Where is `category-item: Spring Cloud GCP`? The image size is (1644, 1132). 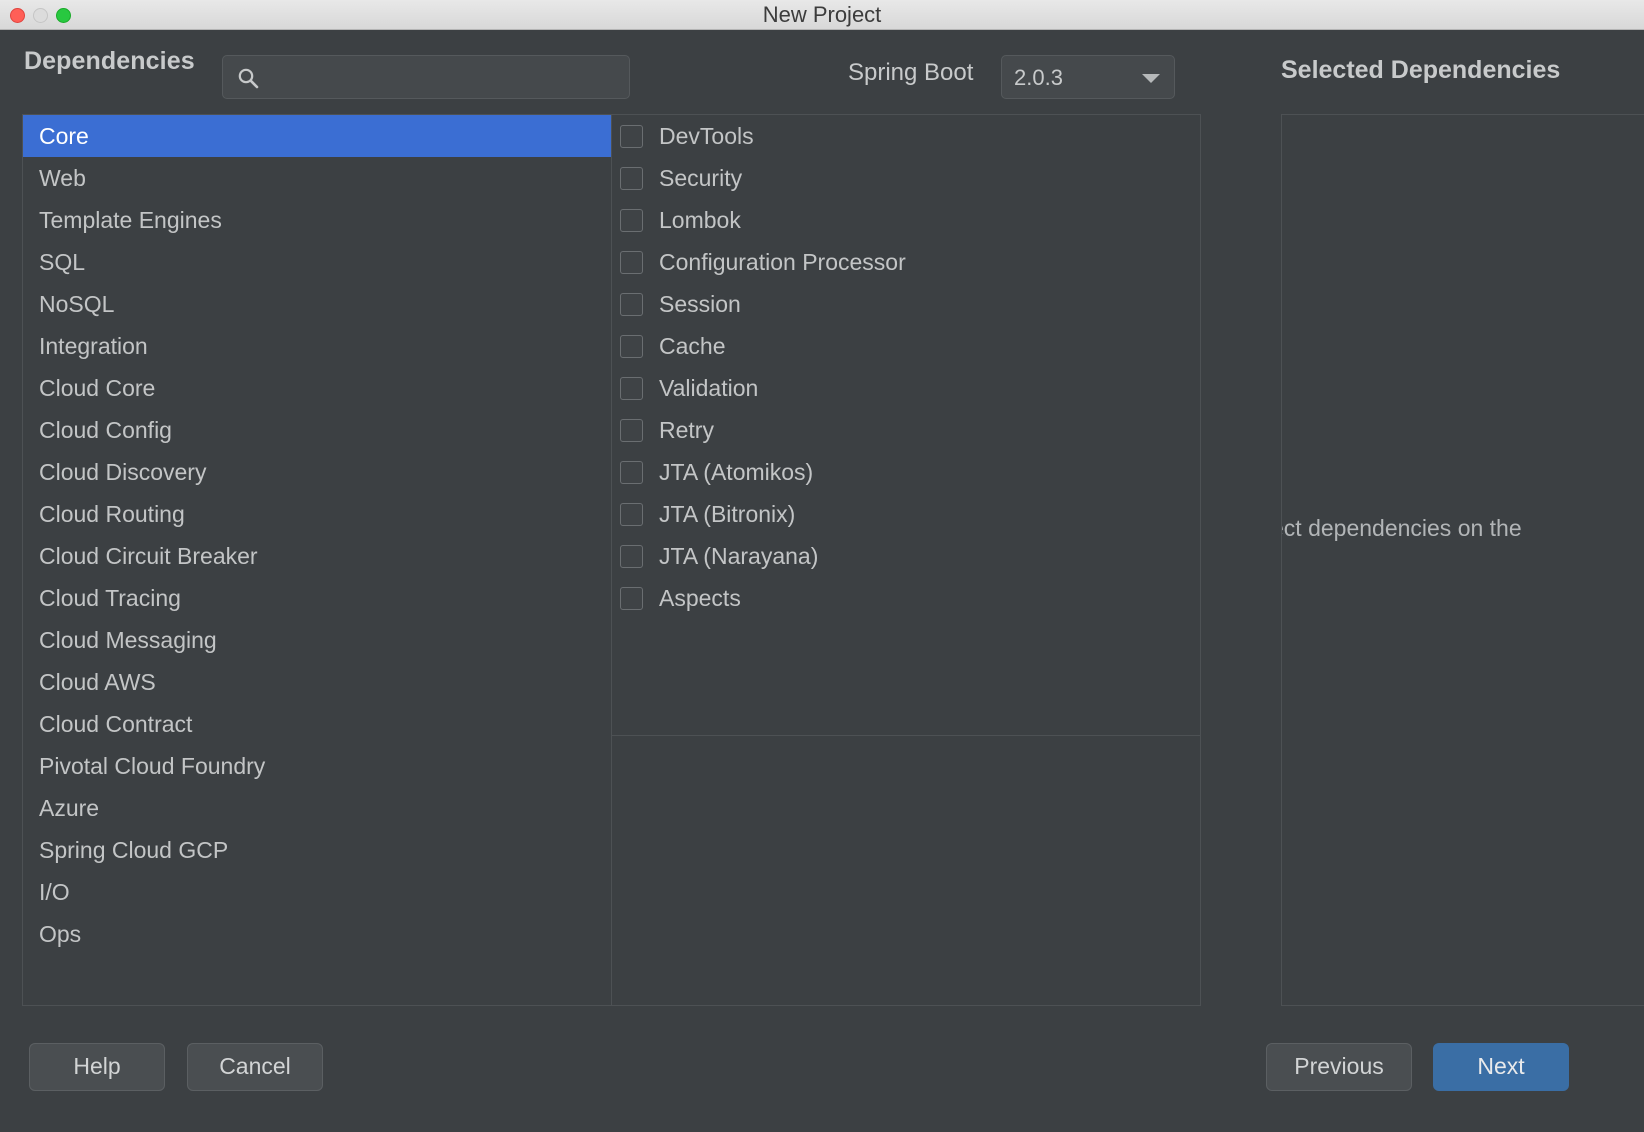 category-item: Spring Cloud GCP is located at coordinates (317, 850).